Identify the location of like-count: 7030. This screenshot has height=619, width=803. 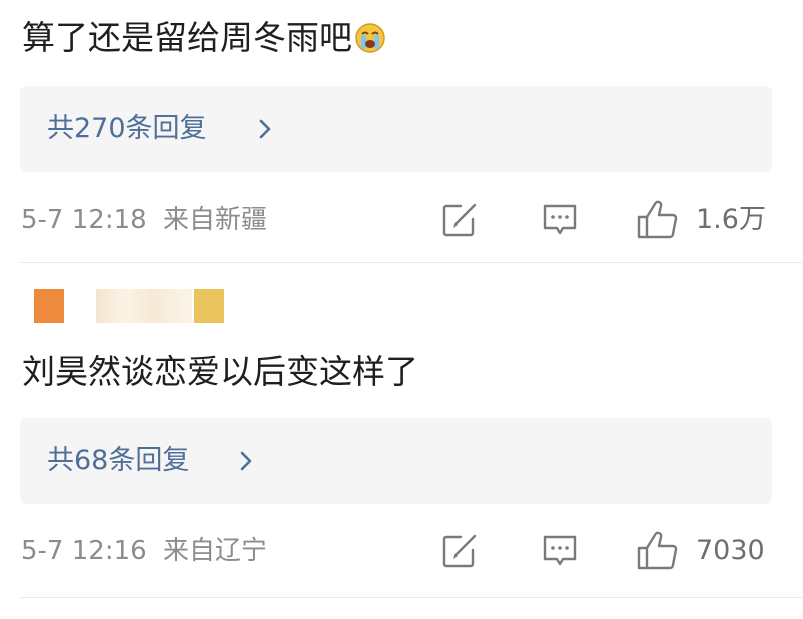
(730, 550).